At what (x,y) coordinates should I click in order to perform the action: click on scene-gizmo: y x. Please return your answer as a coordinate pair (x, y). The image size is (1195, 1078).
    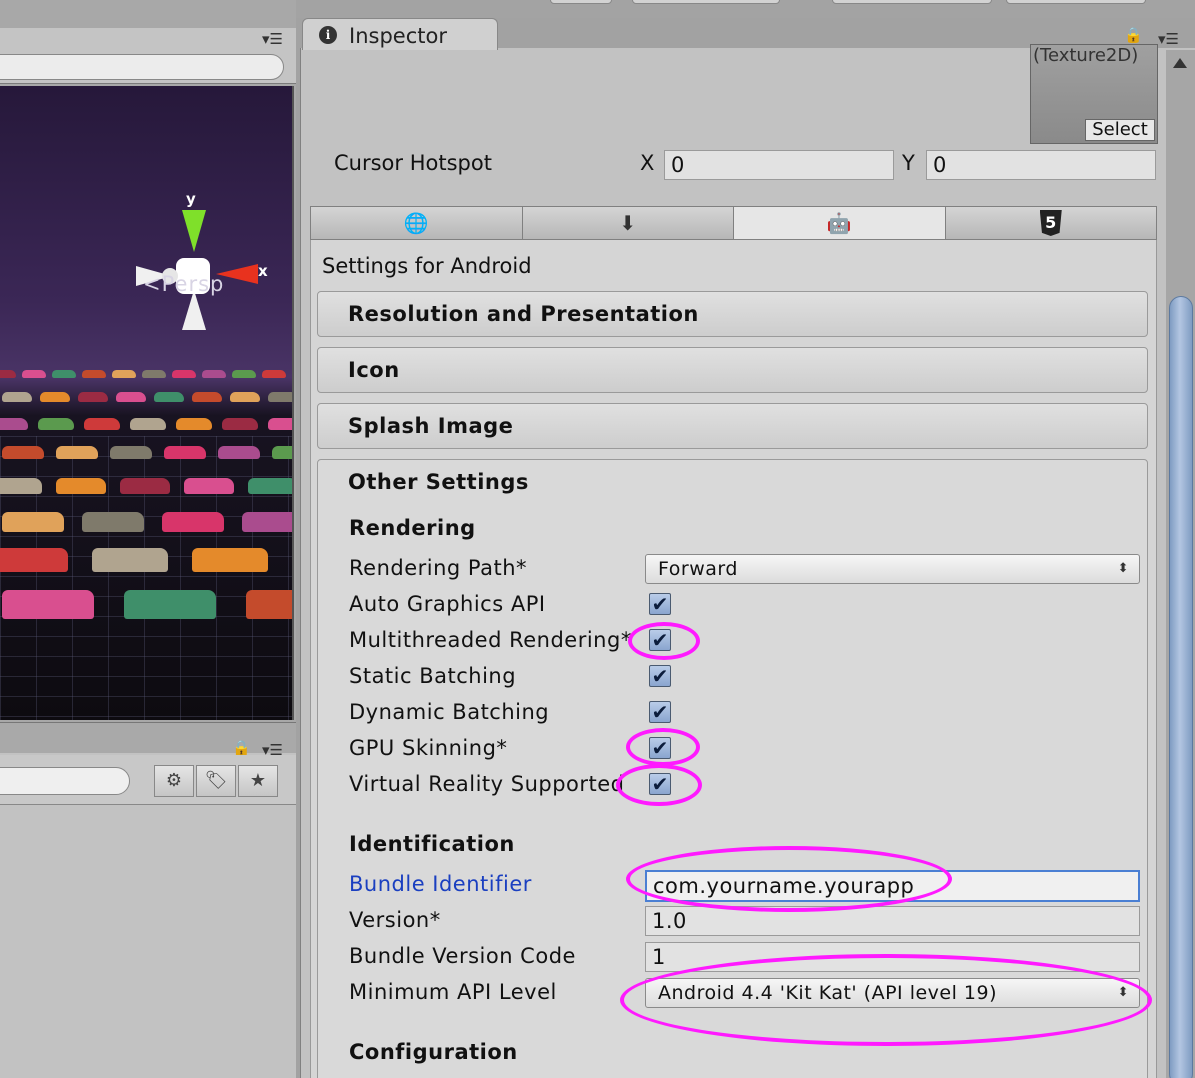
    Looking at the image, I should click on (205, 266).